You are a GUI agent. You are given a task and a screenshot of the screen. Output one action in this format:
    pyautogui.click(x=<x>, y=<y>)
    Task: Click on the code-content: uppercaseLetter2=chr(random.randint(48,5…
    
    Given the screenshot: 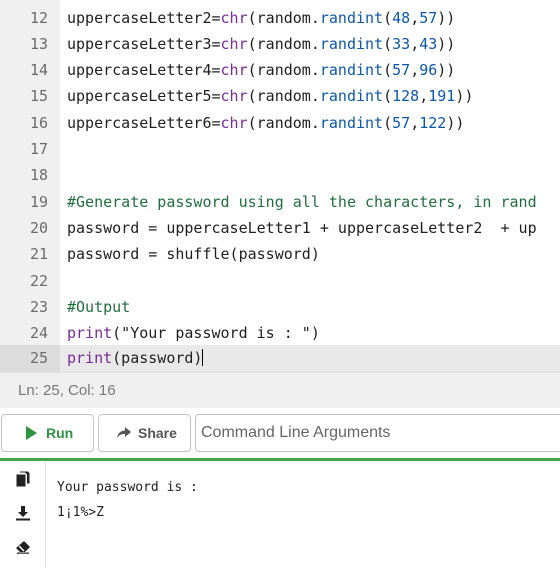 What is the action you would take?
    pyautogui.click(x=261, y=17)
    